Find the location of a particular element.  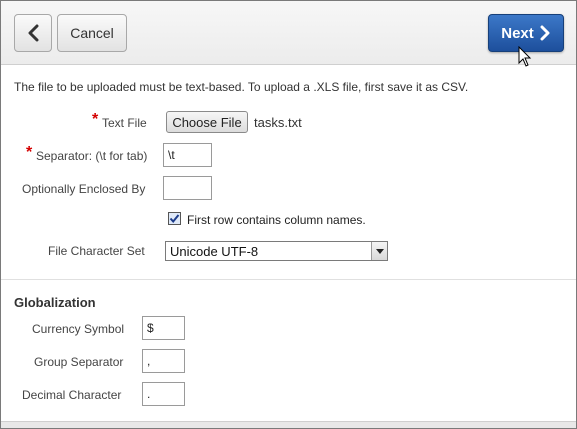

next-button-label: Next is located at coordinates (517, 33).